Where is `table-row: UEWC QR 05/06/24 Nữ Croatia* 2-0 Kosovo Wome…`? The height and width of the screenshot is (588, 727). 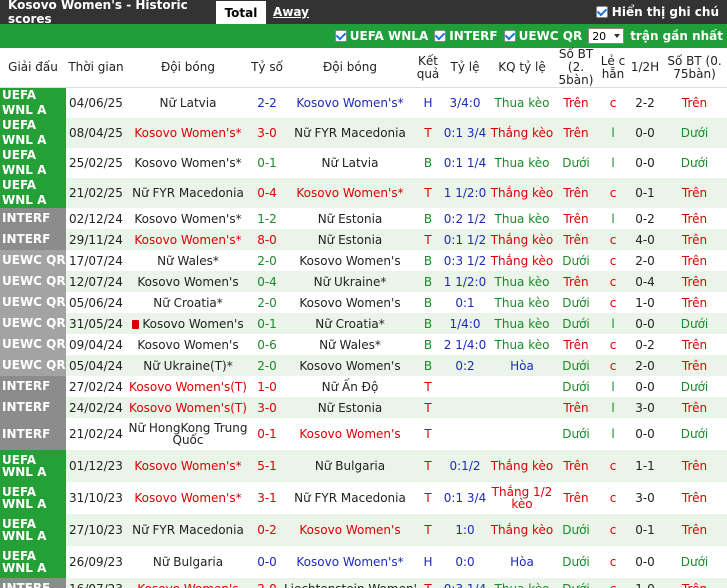 table-row: UEWC QR 05/06/24 Nữ Croatia* 2-0 Kosovo Wome… is located at coordinates (363, 302).